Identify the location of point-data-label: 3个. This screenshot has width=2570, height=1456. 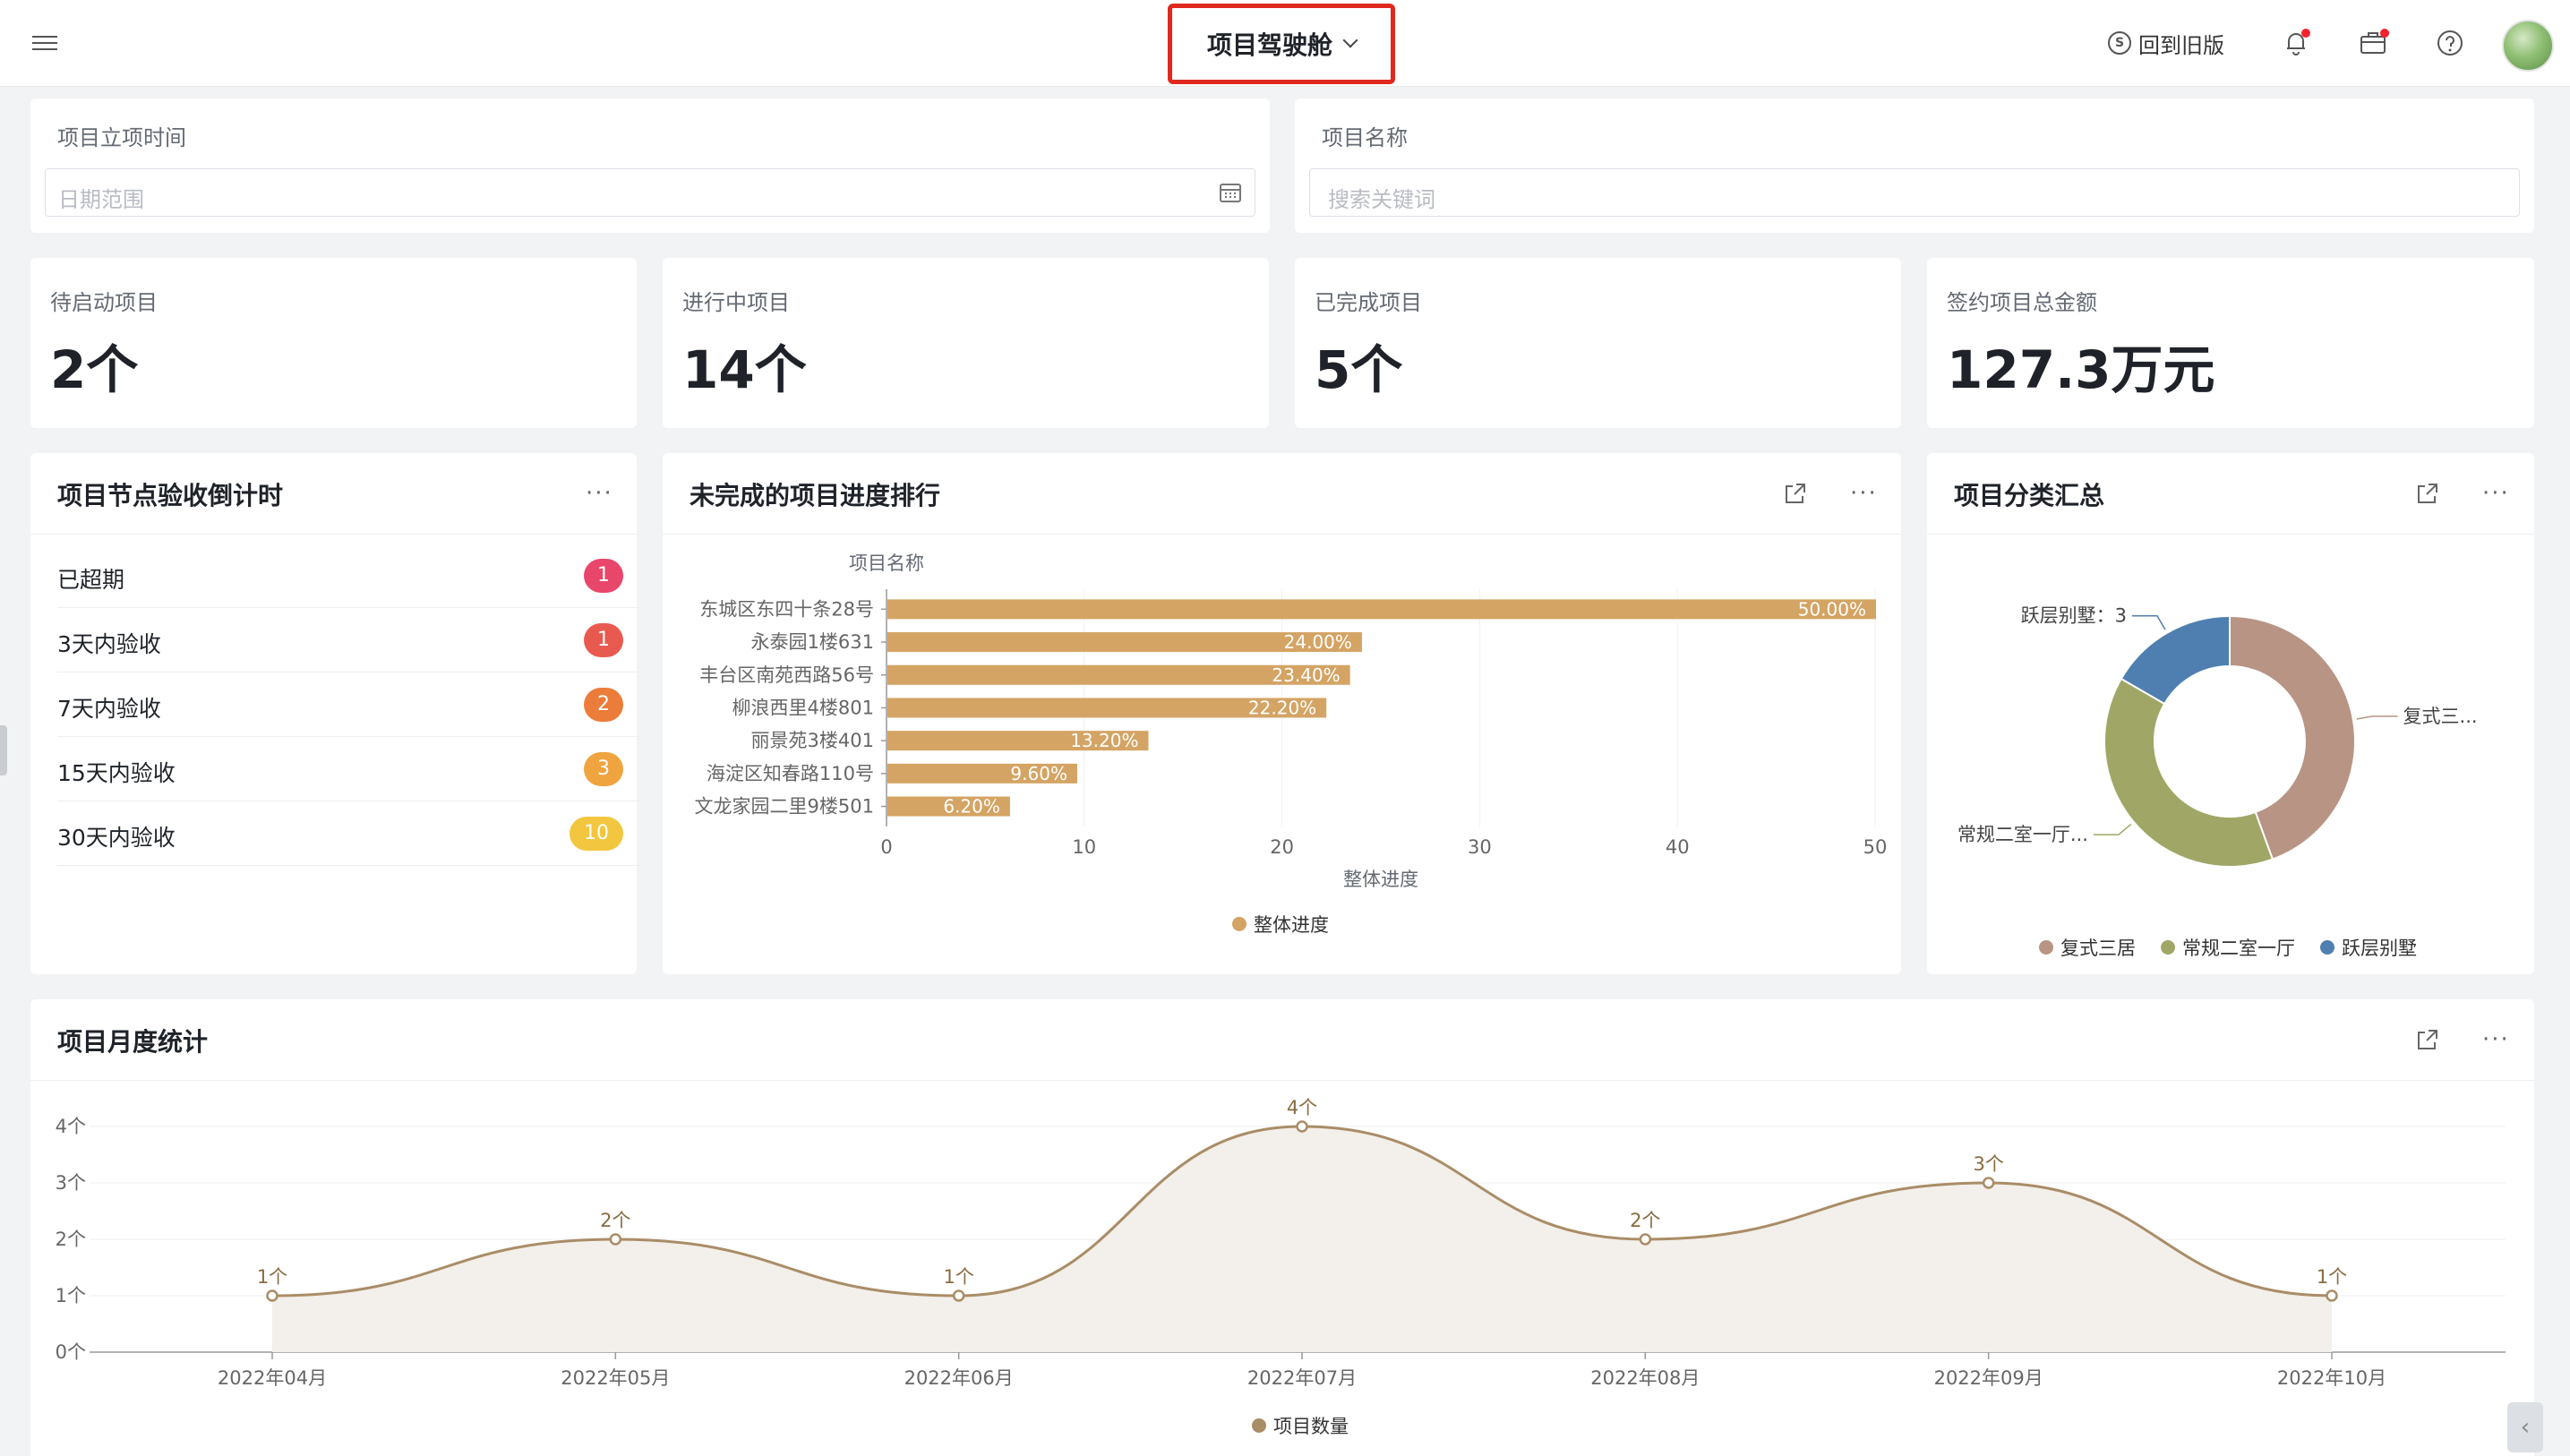
(1988, 1164).